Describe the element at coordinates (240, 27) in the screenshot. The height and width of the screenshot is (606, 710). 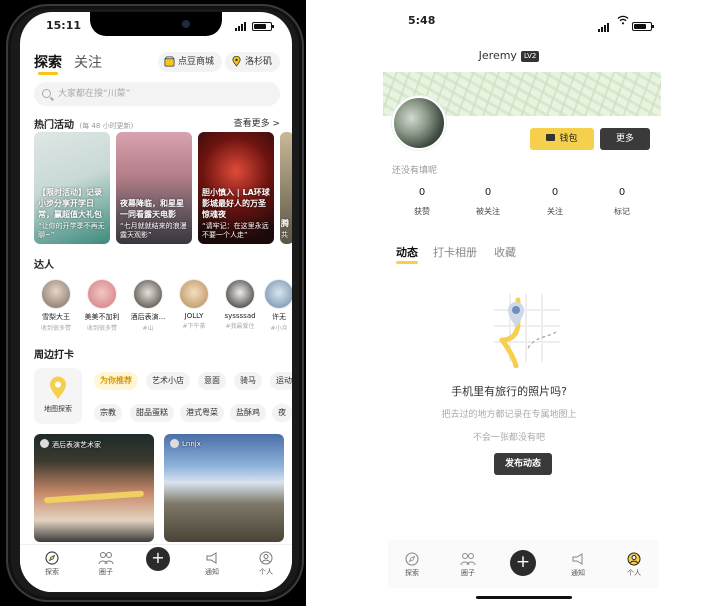
I see `signal-icon` at that location.